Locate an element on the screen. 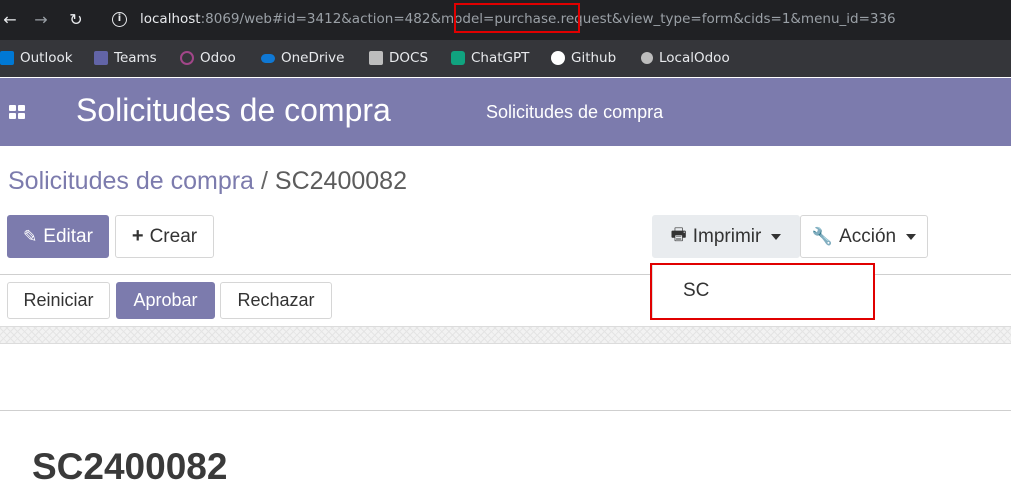 This screenshot has width=1011, height=498. outlook-icon is located at coordinates (7, 58).